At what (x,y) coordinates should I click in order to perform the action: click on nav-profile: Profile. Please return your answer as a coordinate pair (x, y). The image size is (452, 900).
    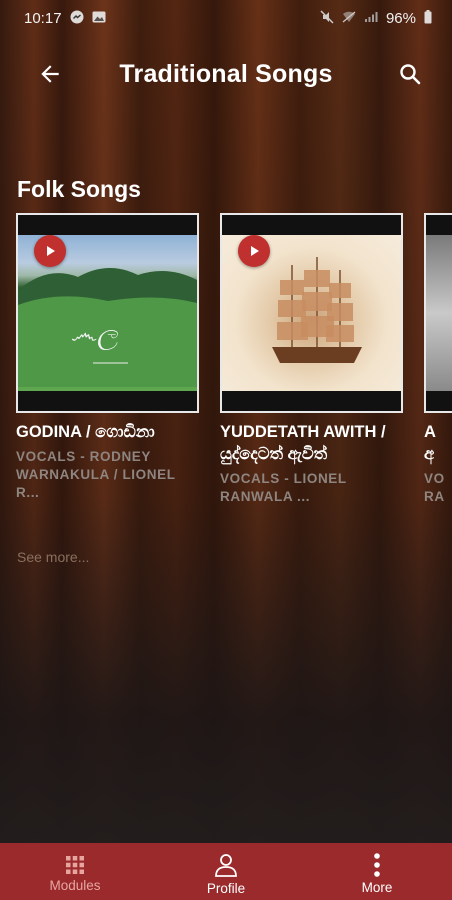
    Looking at the image, I should click on (226, 871).